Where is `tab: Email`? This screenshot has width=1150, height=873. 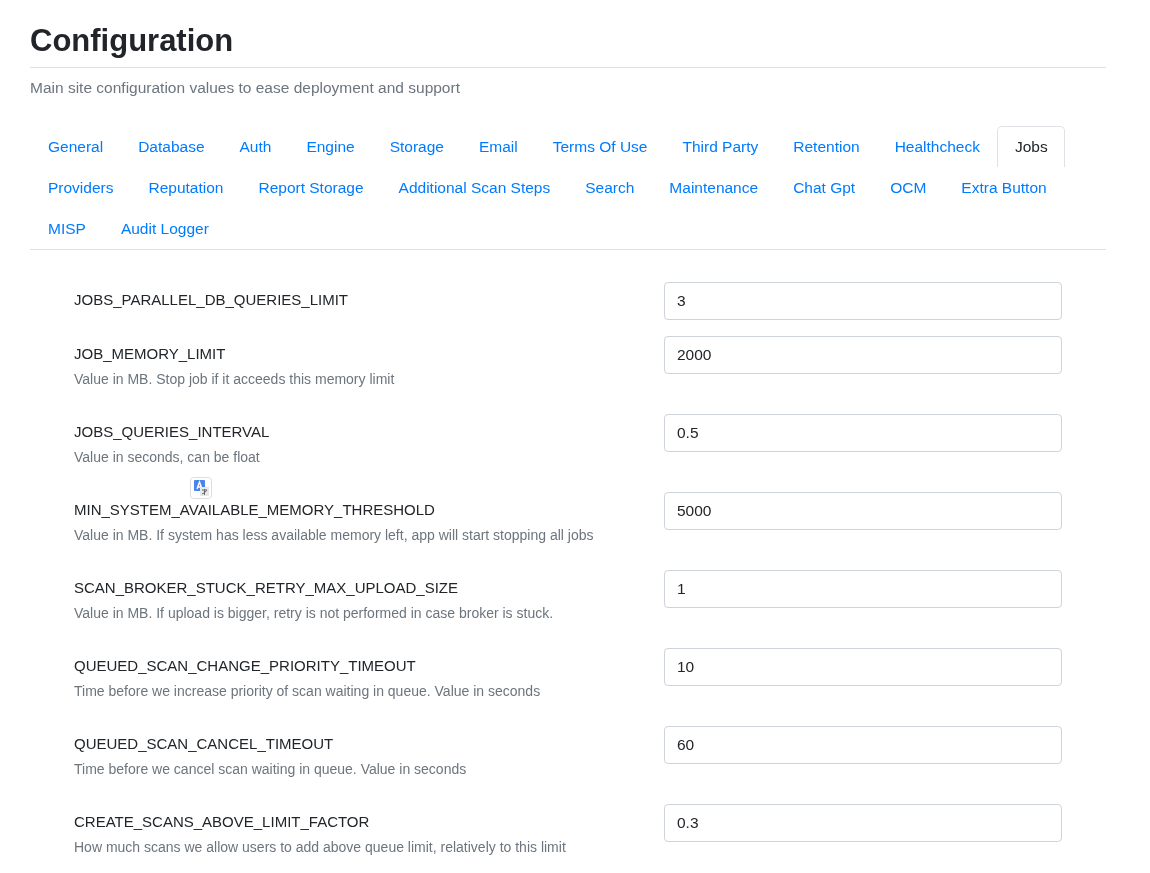
tab: Email is located at coordinates (497, 146).